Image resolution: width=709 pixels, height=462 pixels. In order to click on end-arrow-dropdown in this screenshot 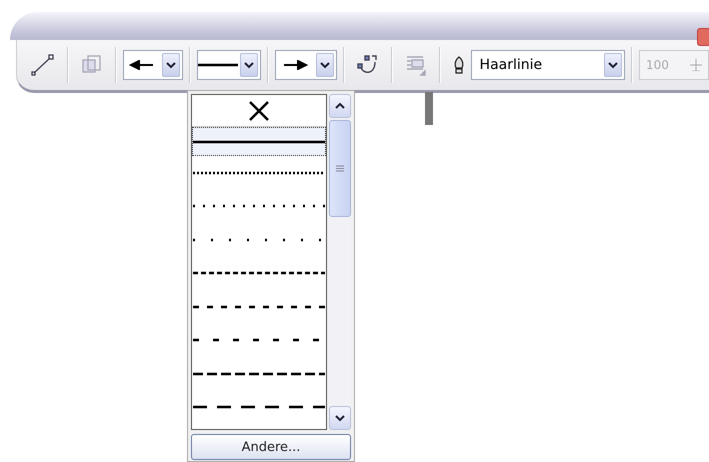, I will do `click(305, 65)`.